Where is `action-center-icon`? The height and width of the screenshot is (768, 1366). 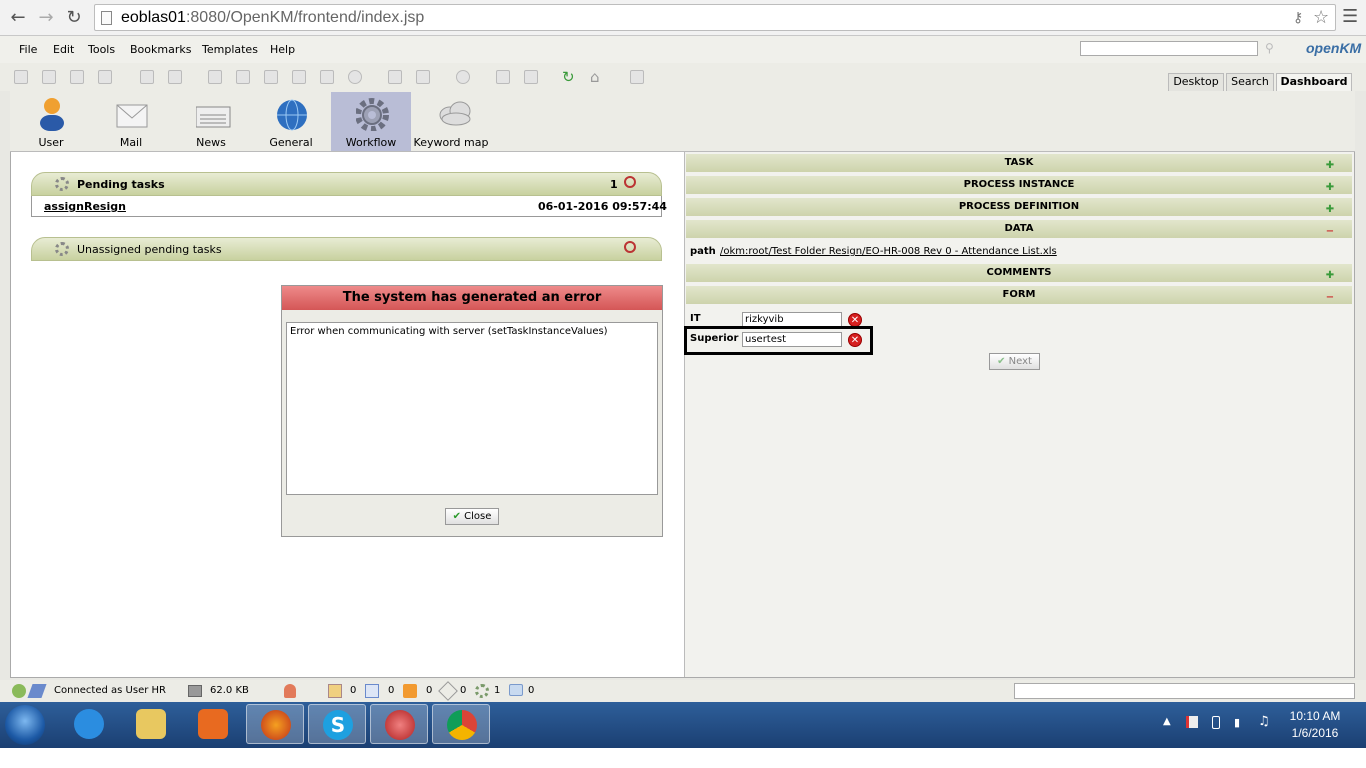
action-center-icon is located at coordinates (1192, 722).